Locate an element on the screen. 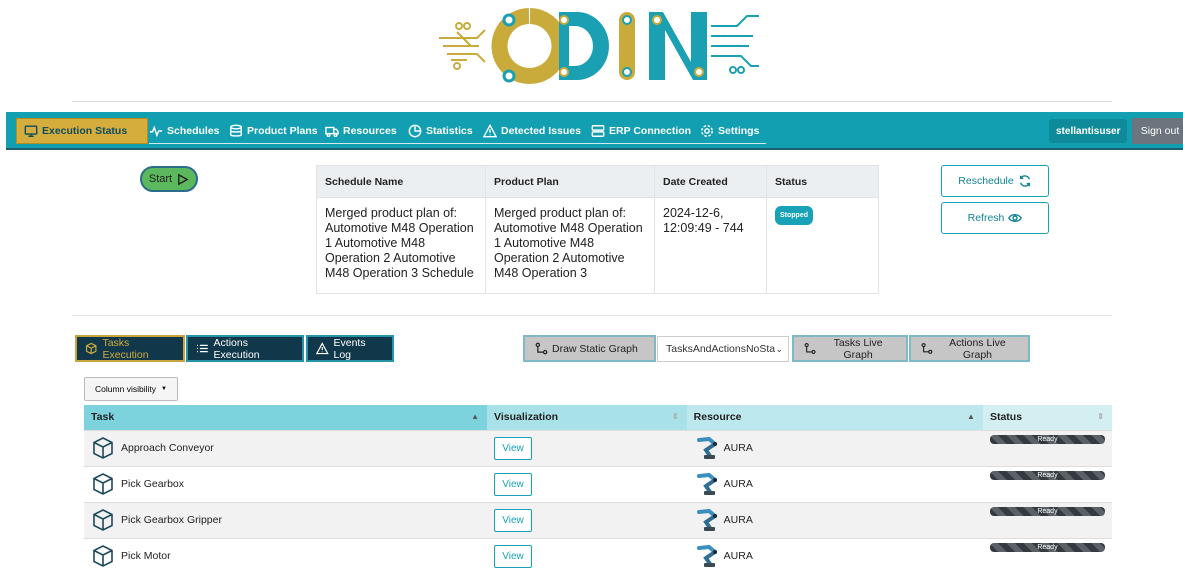 The image size is (1183, 580). nav-resources: Resources is located at coordinates (361, 131).